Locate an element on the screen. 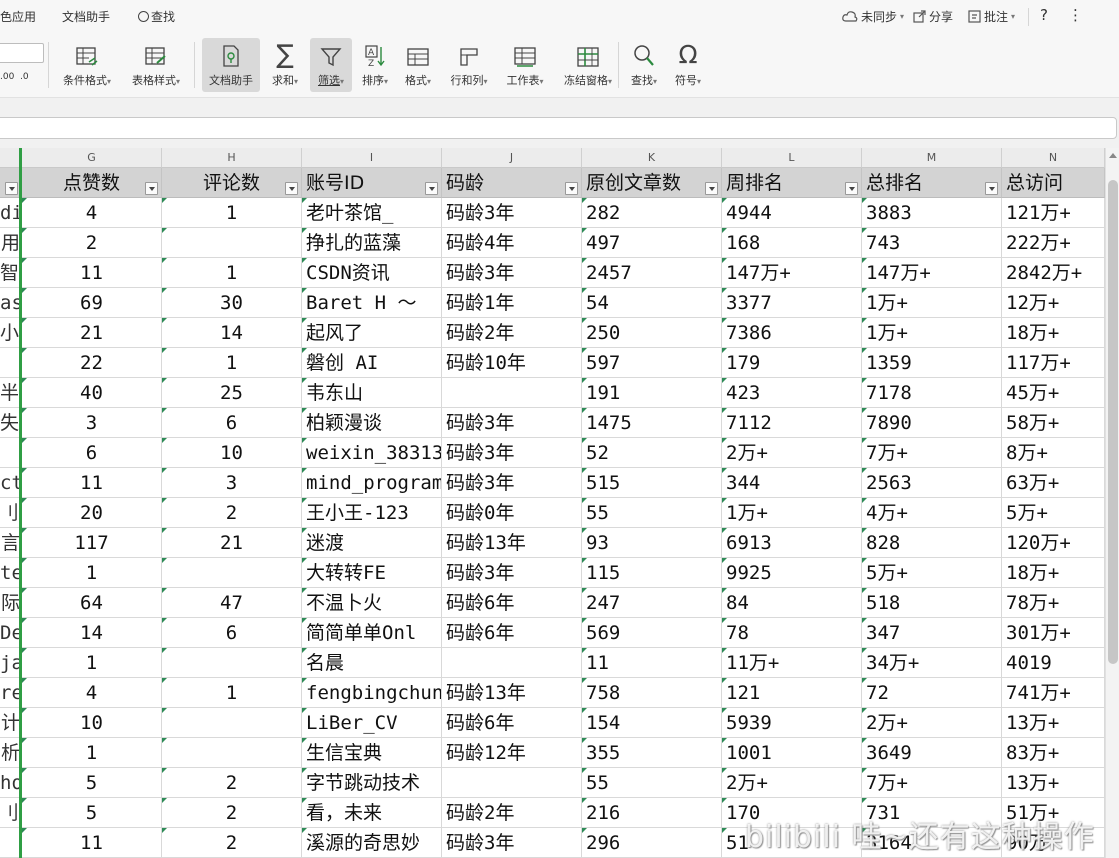 This screenshot has height=858, width=1119. column-header-h: H is located at coordinates (232, 158).